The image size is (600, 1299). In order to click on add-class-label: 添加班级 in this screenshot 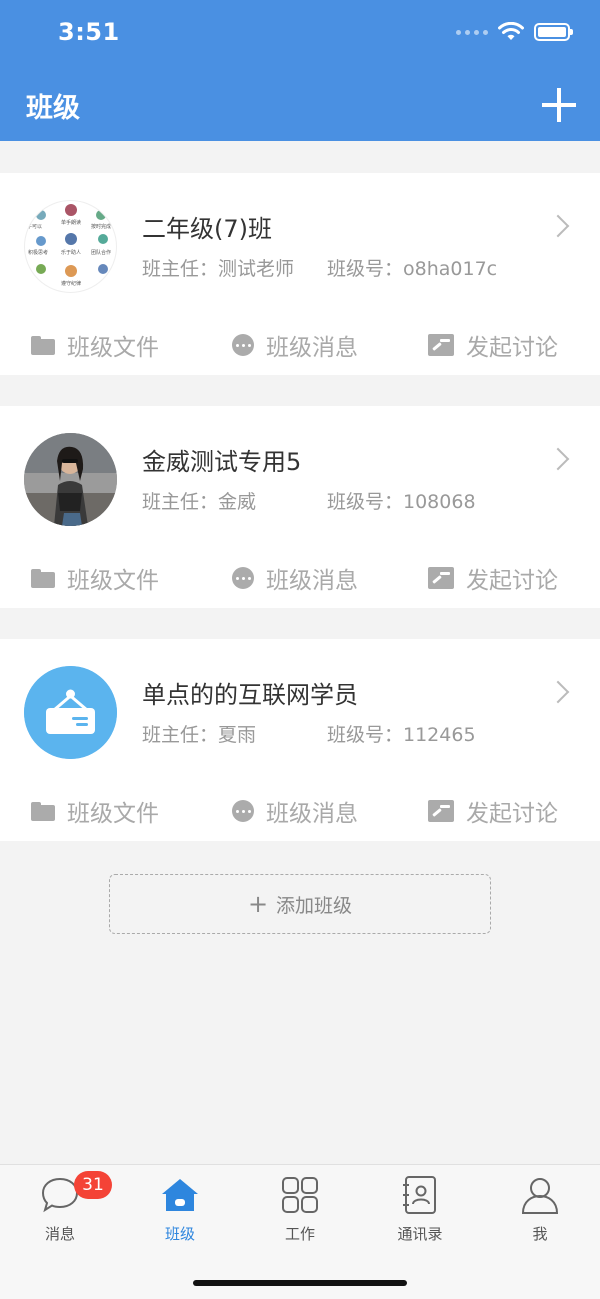, I will do `click(314, 905)`.